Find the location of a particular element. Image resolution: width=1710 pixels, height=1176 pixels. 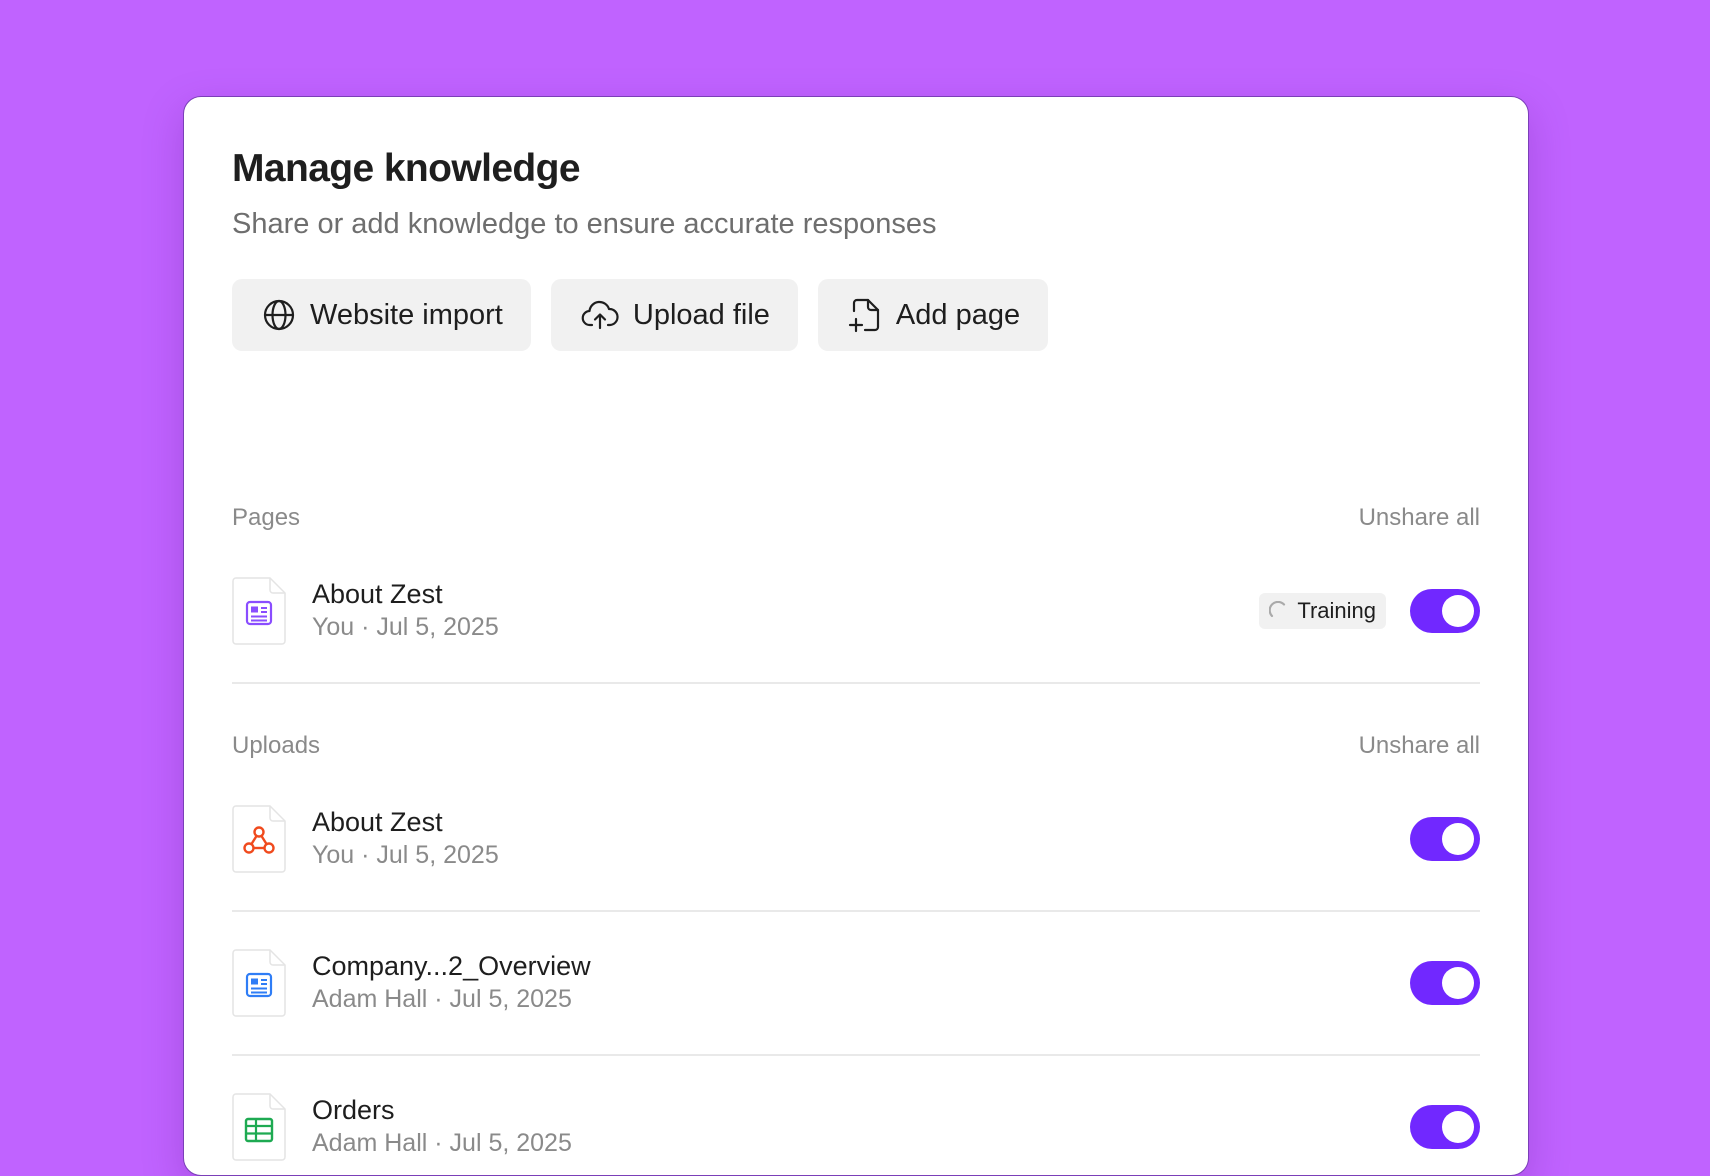

list-item: About Zest You · Jul 5, 2025 is located at coordinates (856, 838).